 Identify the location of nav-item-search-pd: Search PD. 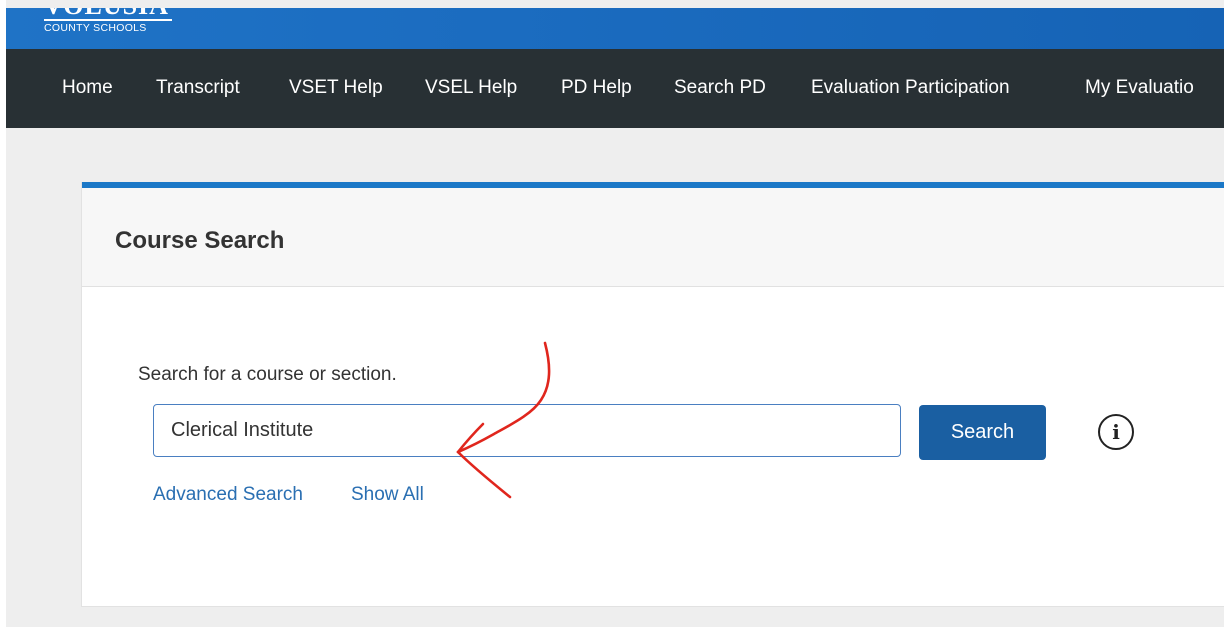
(720, 88).